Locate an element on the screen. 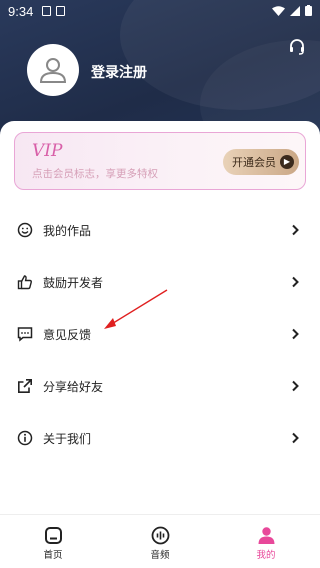 This screenshot has width=320, height=568. user-icon is located at coordinates (53, 70).